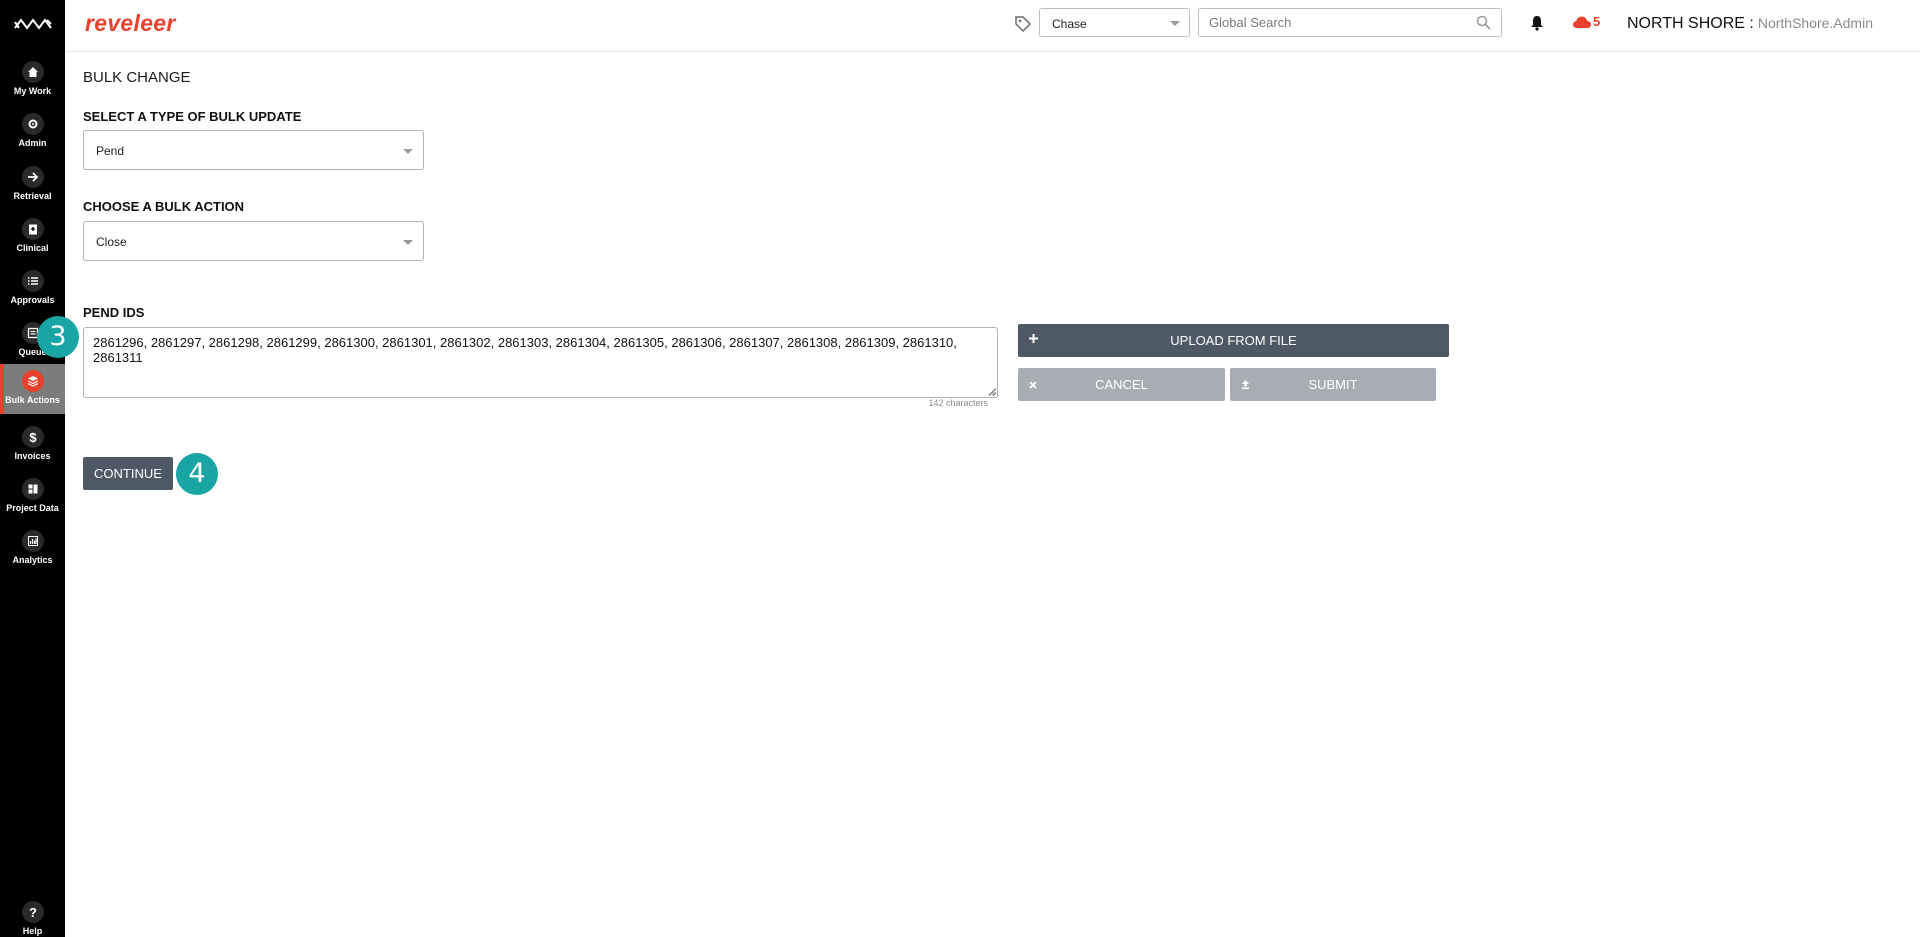 The height and width of the screenshot is (937, 1920). Describe the element at coordinates (33, 912) in the screenshot. I see `help-icon: ?` at that location.